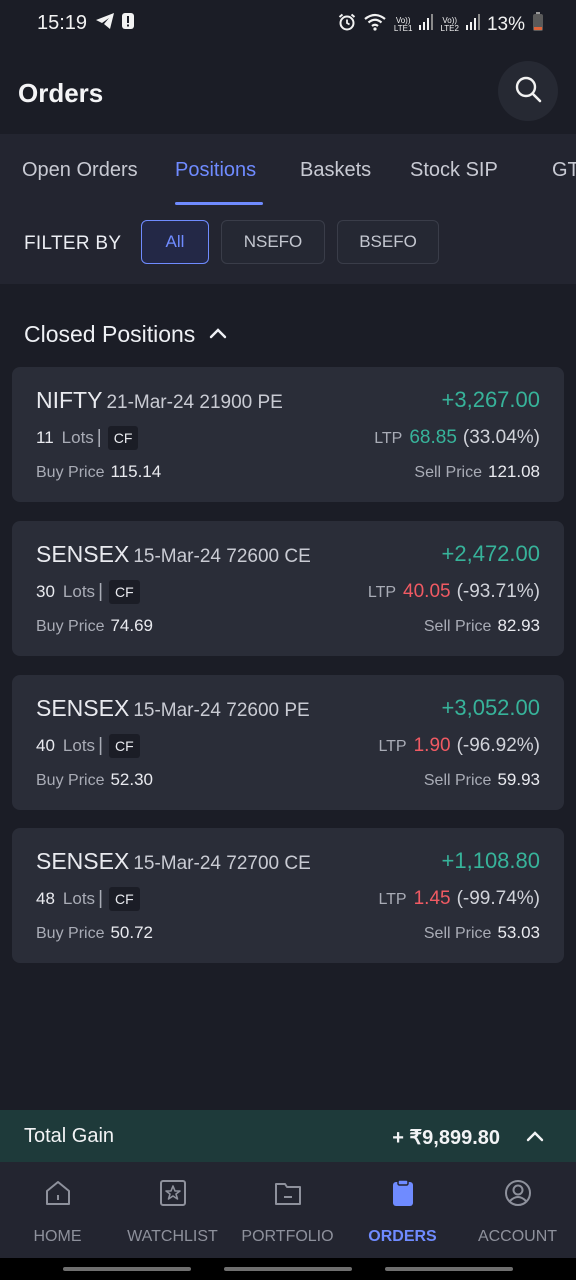 The image size is (576, 1280). What do you see at coordinates (69, 400) in the screenshot?
I see `symbol-name: NIFTY` at bounding box center [69, 400].